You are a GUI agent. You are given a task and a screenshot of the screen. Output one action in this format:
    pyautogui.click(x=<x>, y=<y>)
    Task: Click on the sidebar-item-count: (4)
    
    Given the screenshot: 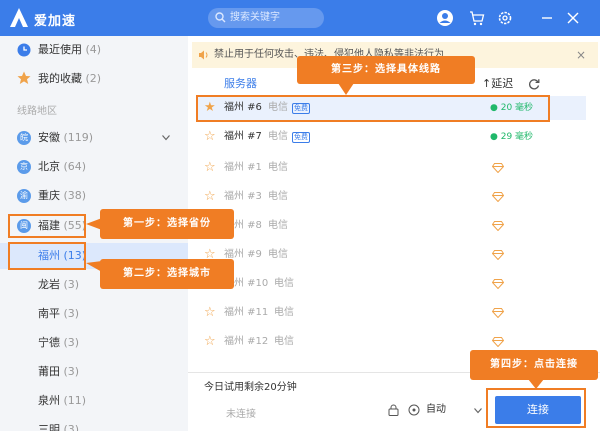 What is the action you would take?
    pyautogui.click(x=93, y=49)
    